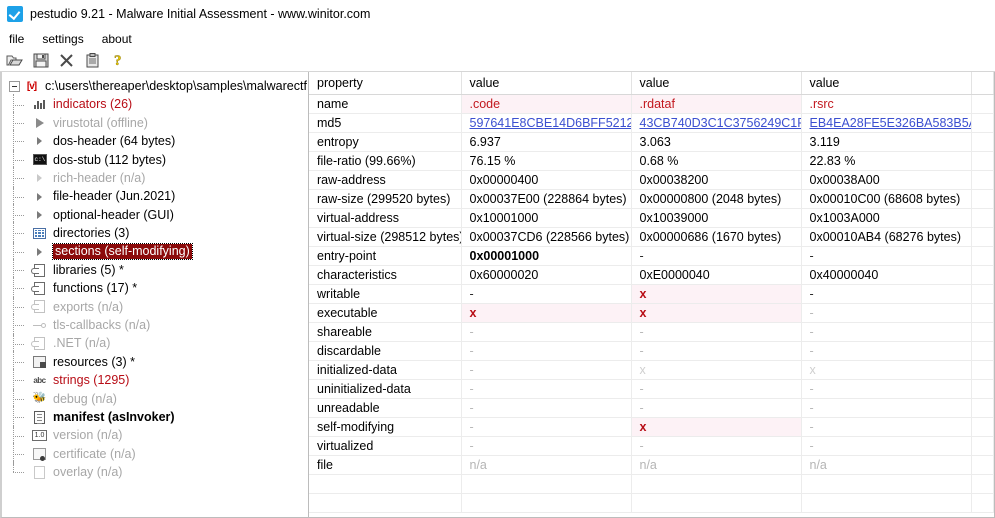 The image size is (995, 518). Describe the element at coordinates (651, 142) in the screenshot. I see `table-row: entropy 6.937 3.063 3.119` at that location.